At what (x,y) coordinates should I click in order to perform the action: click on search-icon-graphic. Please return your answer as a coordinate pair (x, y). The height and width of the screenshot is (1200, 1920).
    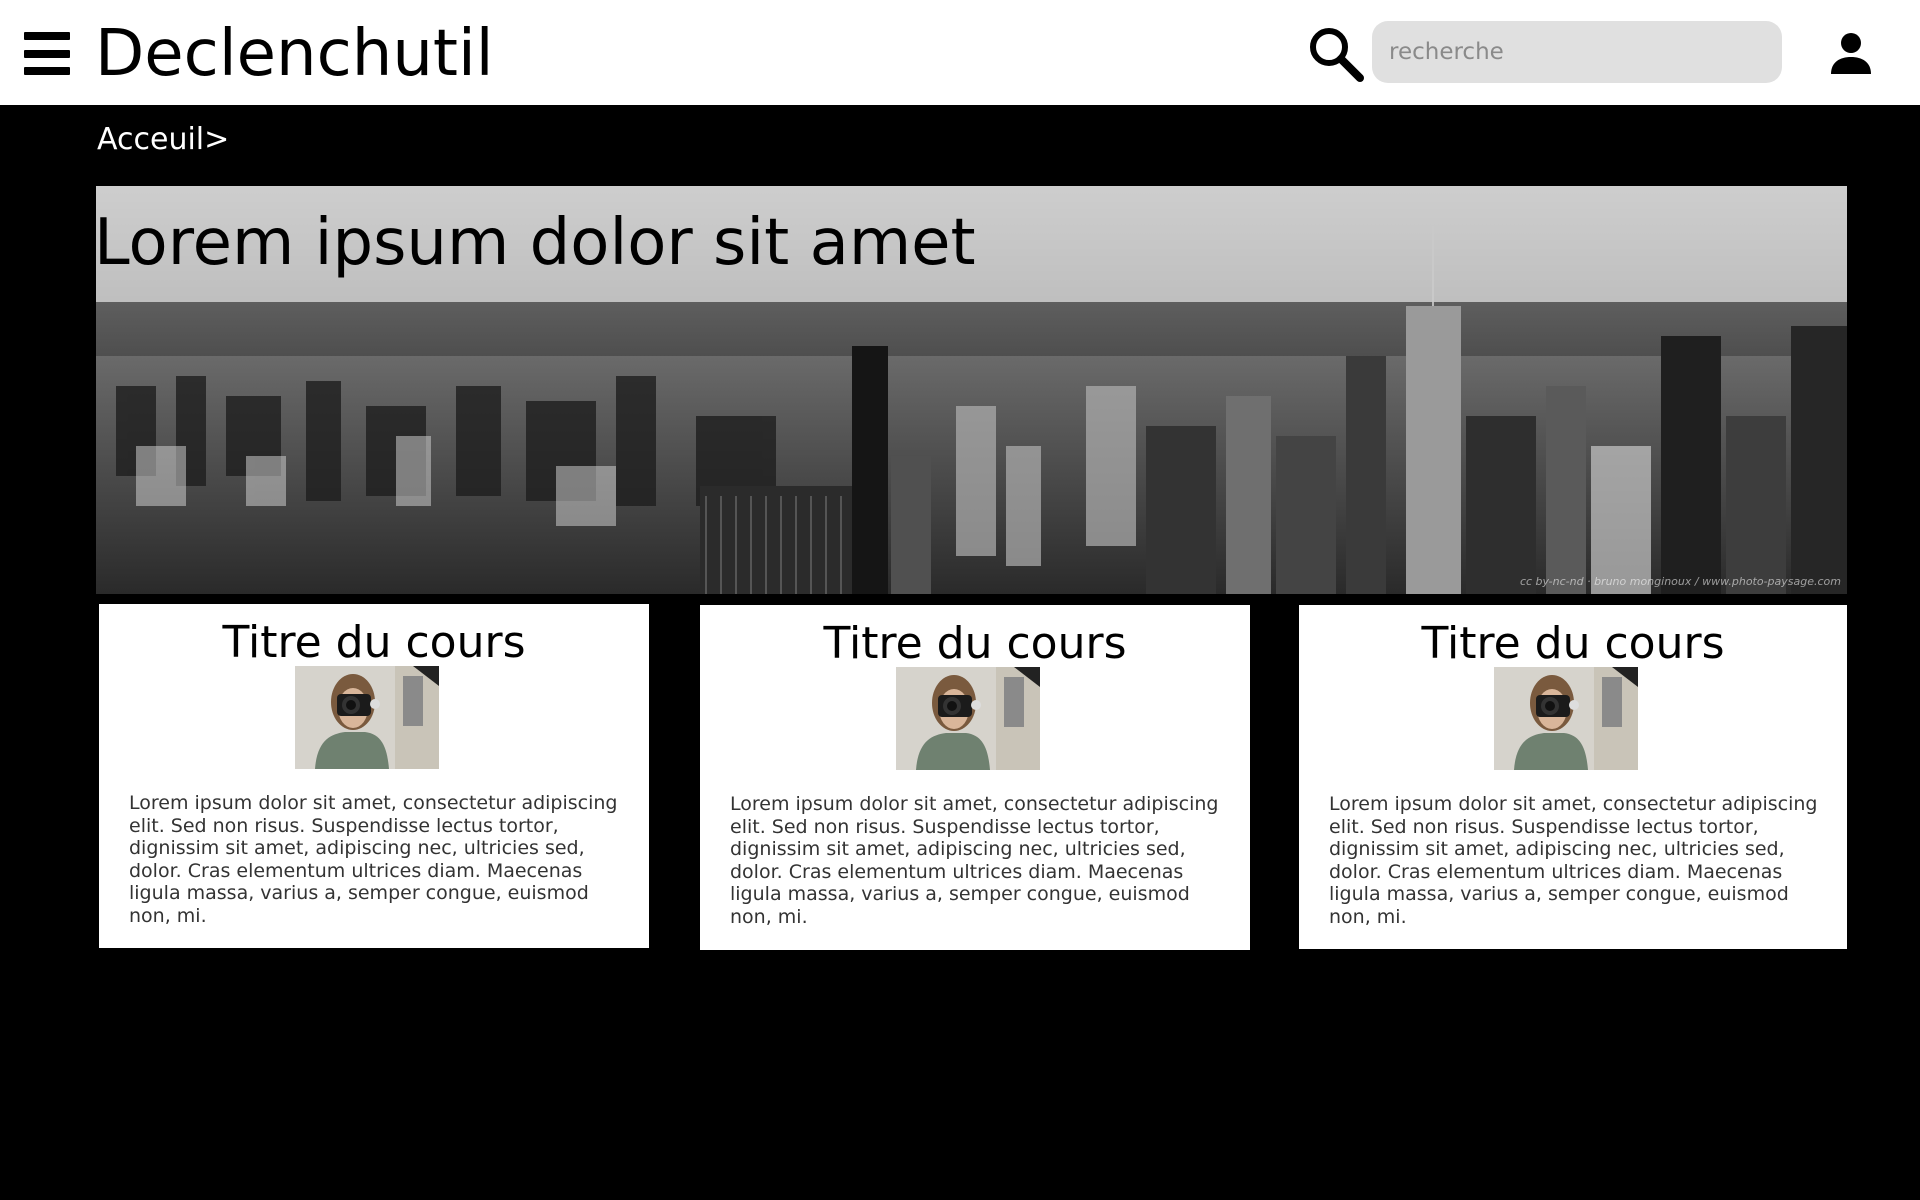
    Looking at the image, I should click on (1337, 55).